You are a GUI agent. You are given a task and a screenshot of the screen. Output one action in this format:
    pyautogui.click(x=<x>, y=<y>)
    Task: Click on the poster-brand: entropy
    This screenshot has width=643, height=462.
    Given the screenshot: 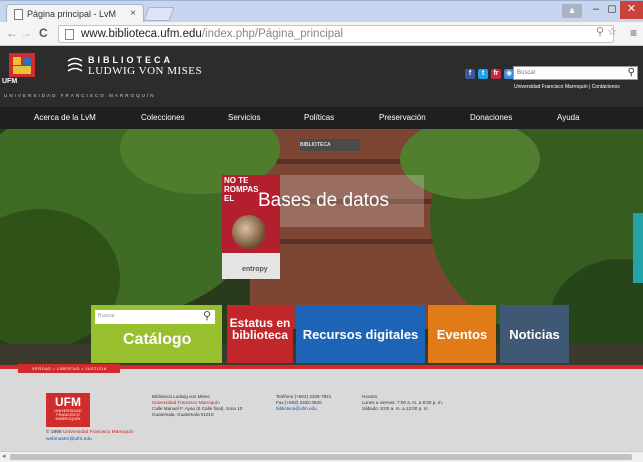 What is the action you would take?
    pyautogui.click(x=255, y=269)
    